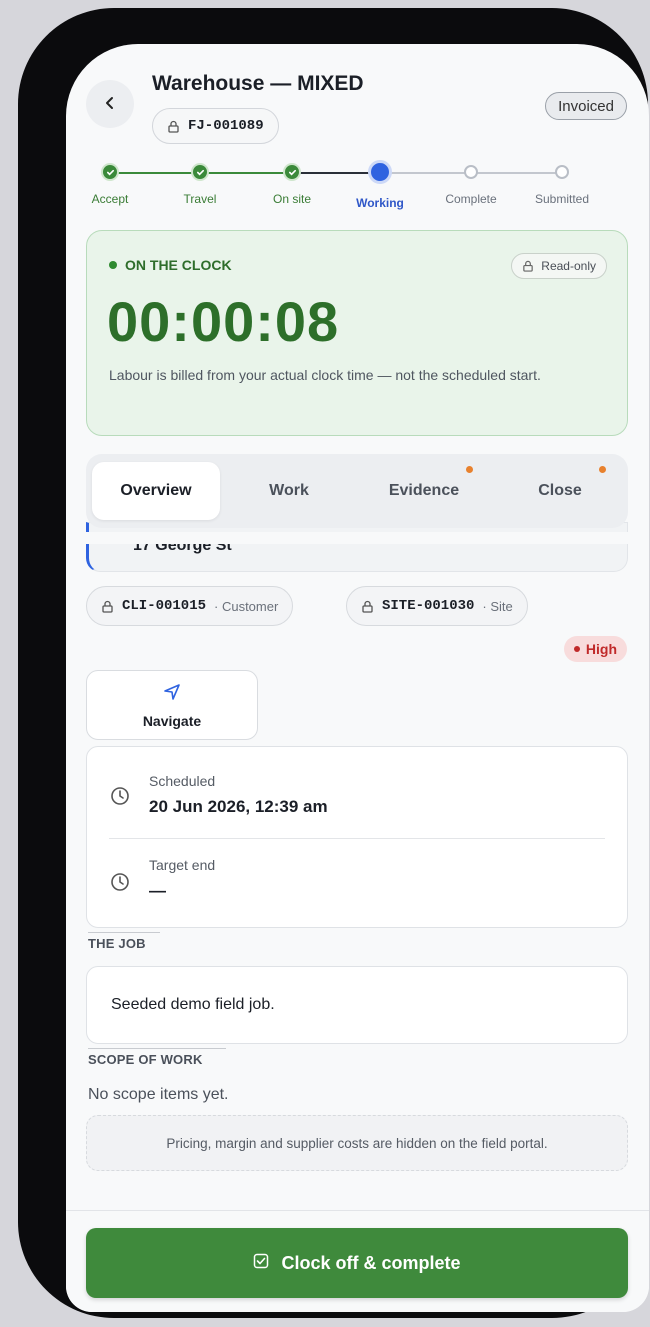 Image resolution: width=650 pixels, height=1327 pixels. I want to click on job-description: Seeded demo field job., so click(193, 1004).